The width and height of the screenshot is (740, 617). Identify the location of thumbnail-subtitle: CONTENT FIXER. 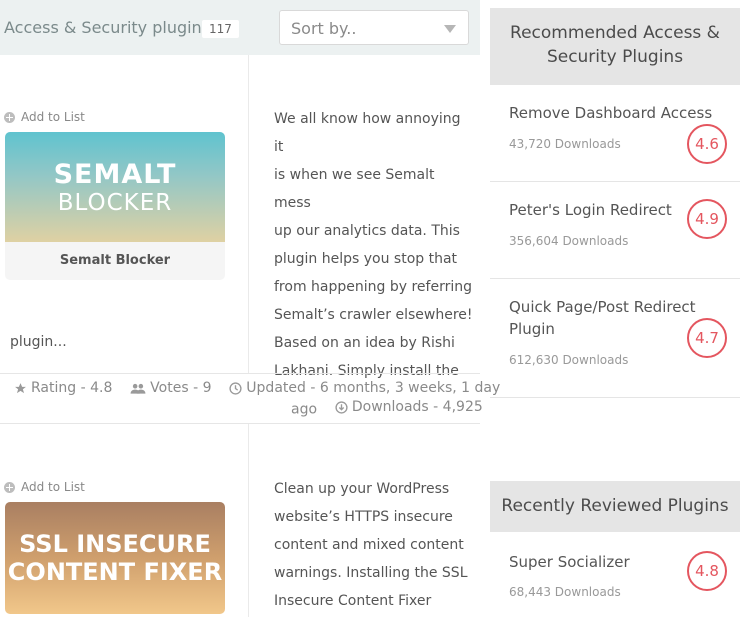
(115, 572).